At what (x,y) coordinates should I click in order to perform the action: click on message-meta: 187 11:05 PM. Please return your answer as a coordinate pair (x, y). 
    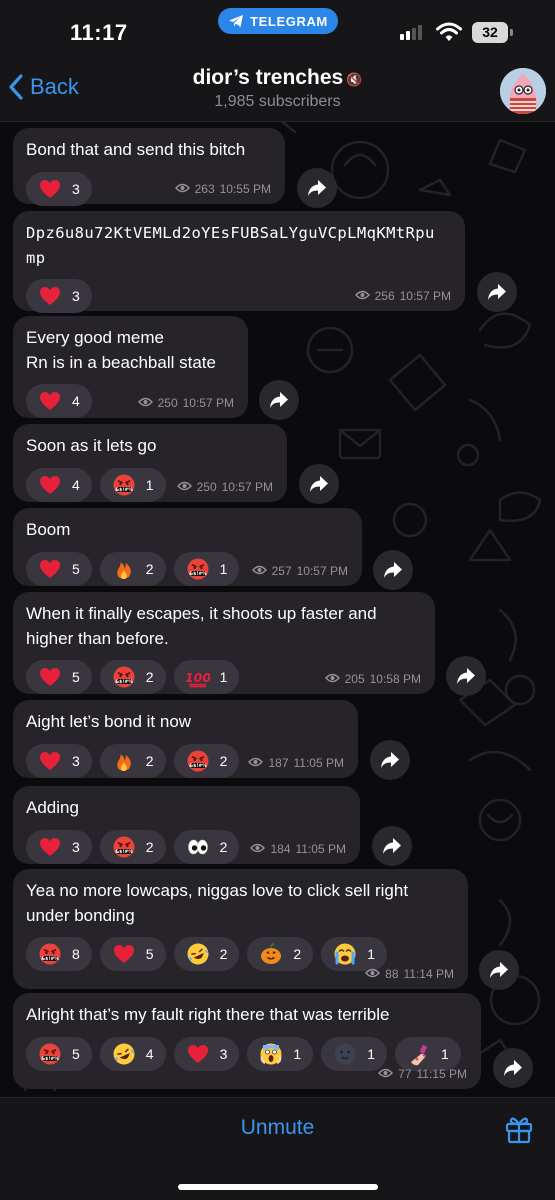
    Looking at the image, I should click on (296, 763).